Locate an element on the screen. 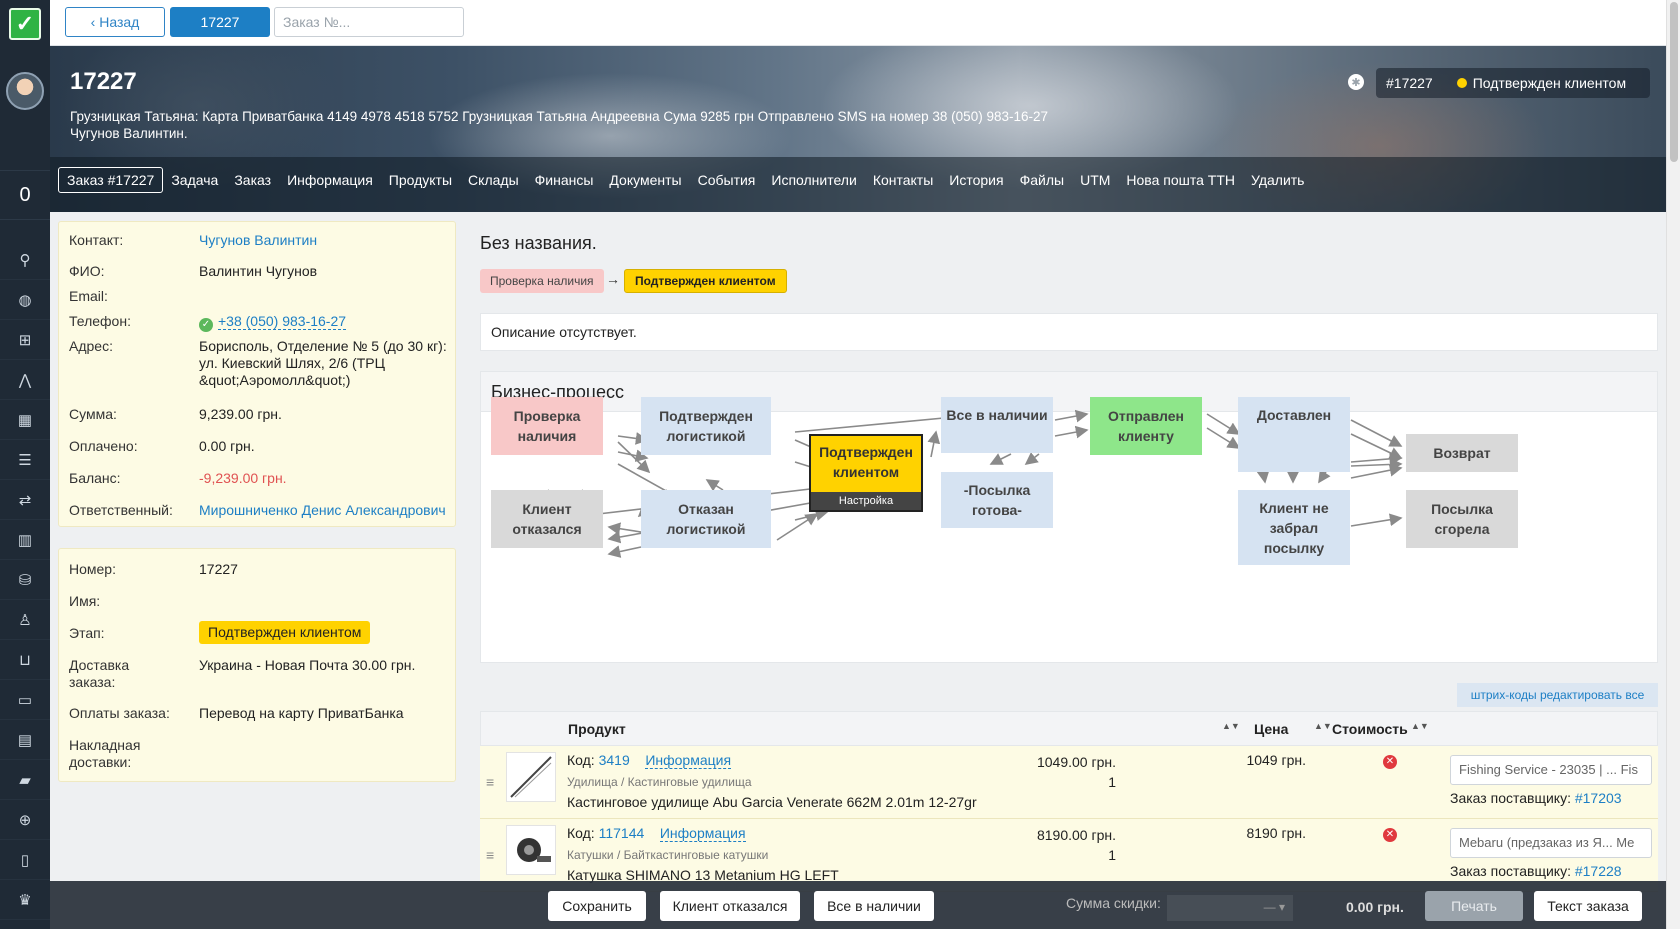 This screenshot has width=1680, height=929. tab-warehouses: Склады is located at coordinates (493, 180).